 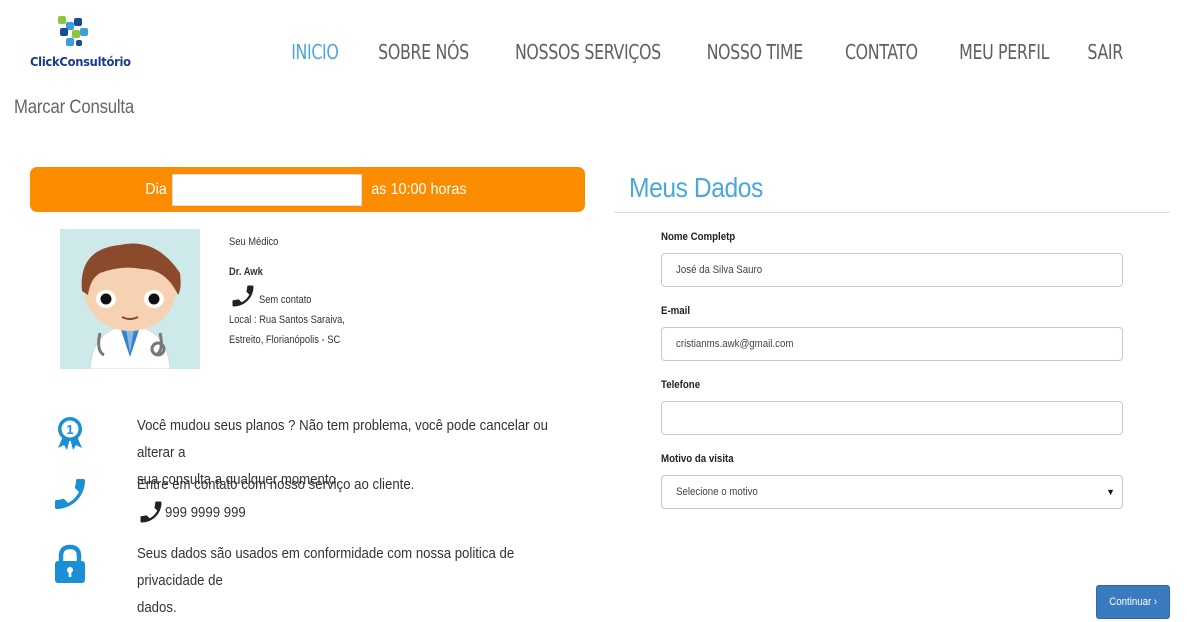 I want to click on doctor-avatar, so click(x=130, y=299).